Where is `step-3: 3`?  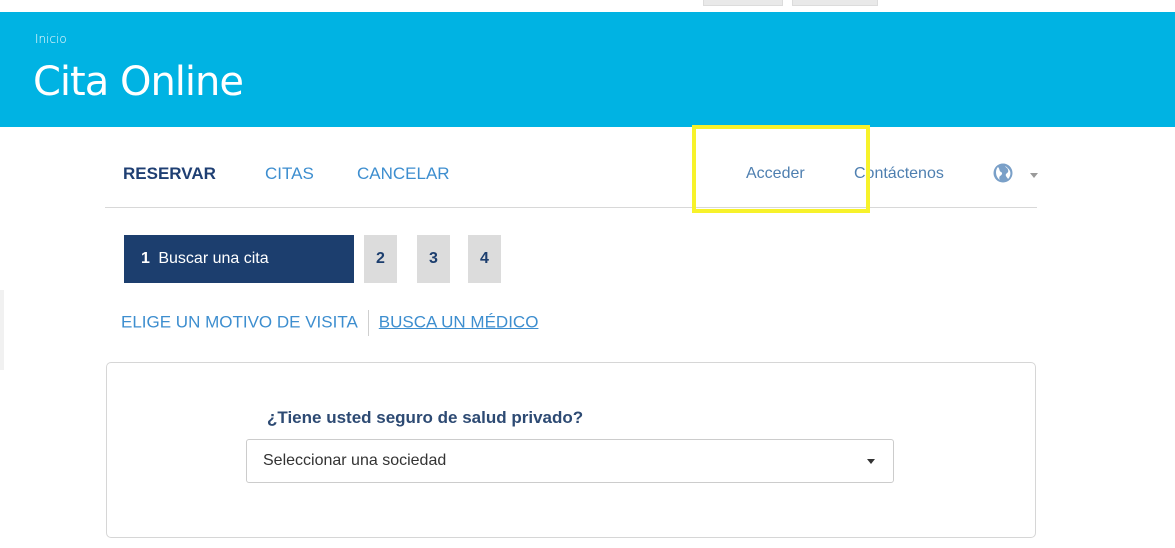 step-3: 3 is located at coordinates (433, 259).